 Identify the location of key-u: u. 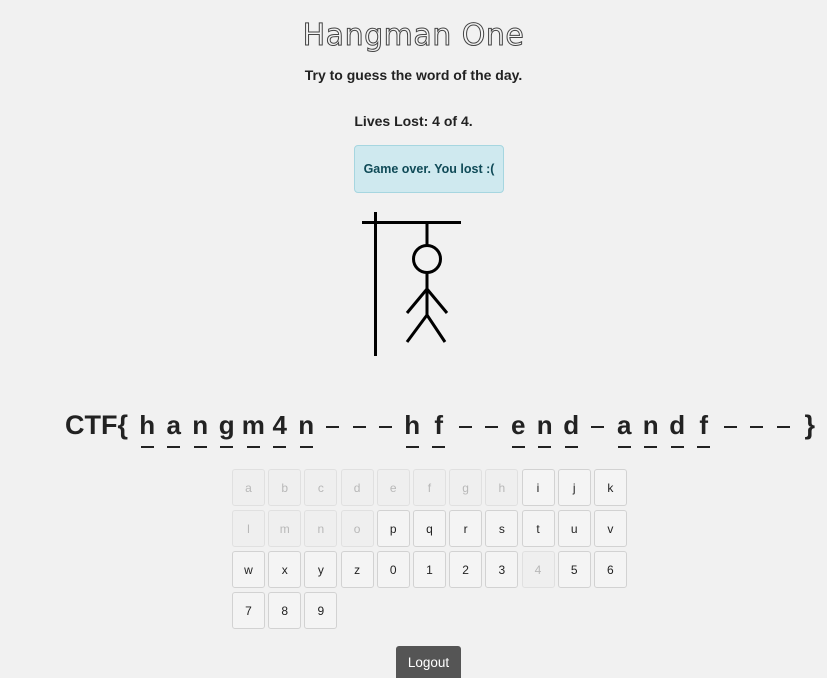
(574, 528).